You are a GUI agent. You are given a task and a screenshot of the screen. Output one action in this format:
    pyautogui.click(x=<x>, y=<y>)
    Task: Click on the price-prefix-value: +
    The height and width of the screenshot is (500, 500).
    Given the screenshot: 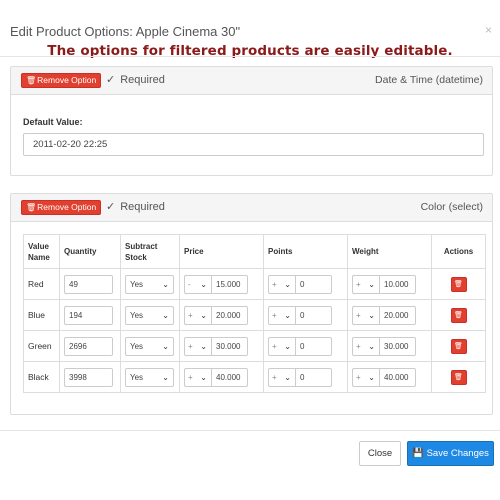 What is the action you would take?
    pyautogui.click(x=190, y=315)
    